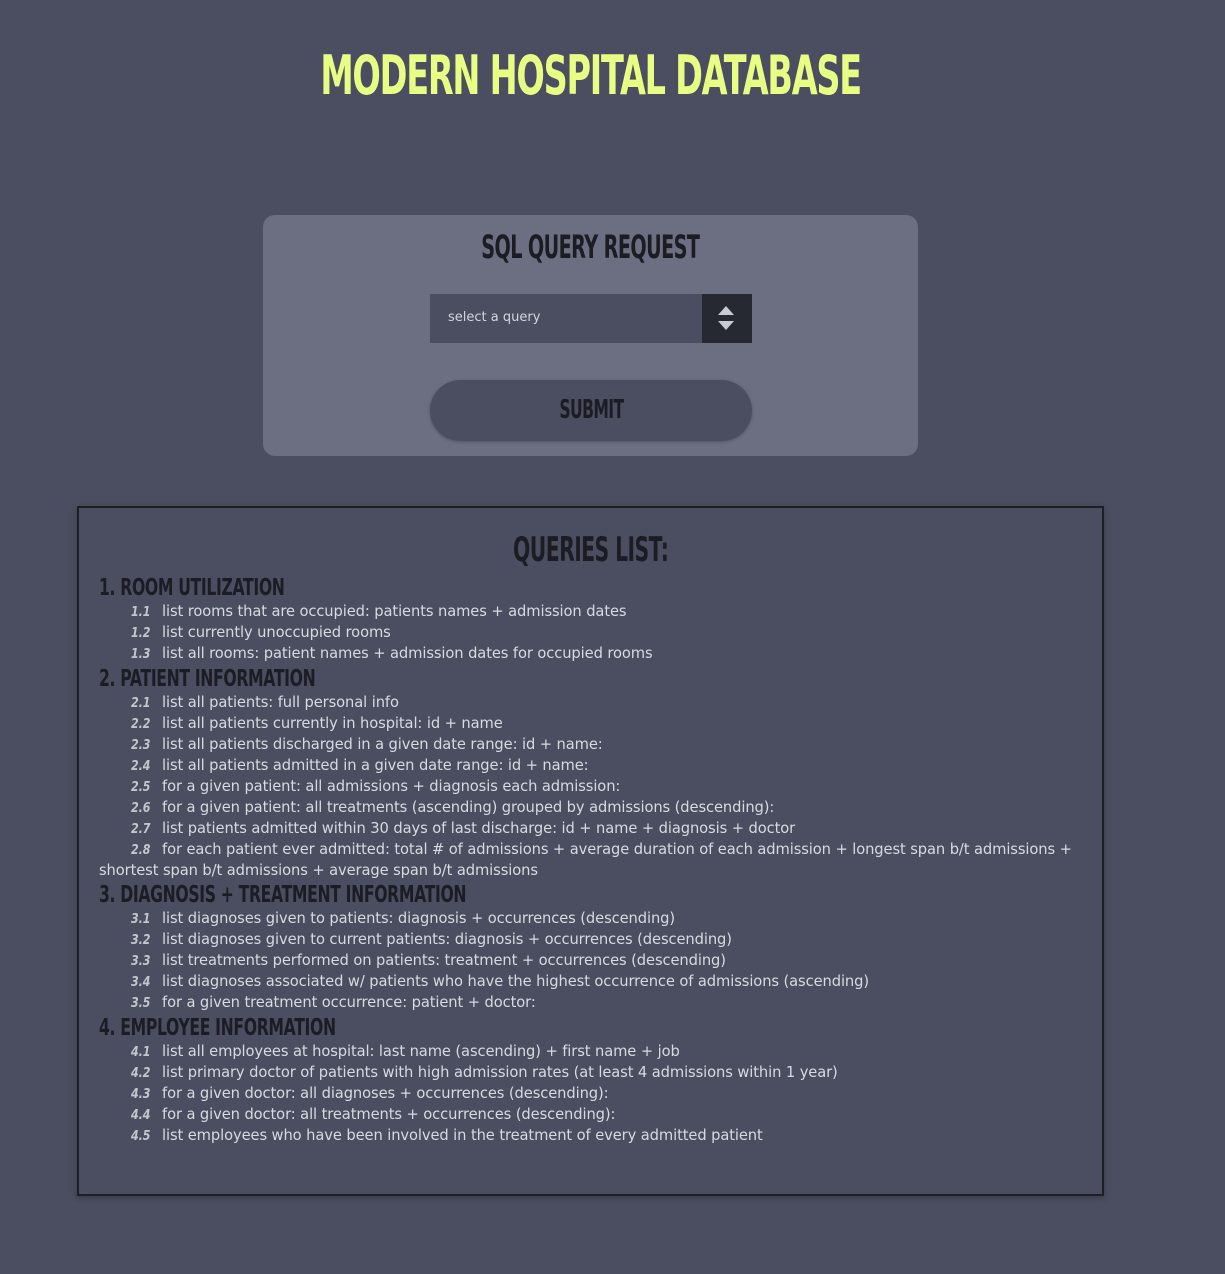 This screenshot has height=1274, width=1225. What do you see at coordinates (192, 588) in the screenshot?
I see `section-title: 1. ROOM UTILIZATION` at bounding box center [192, 588].